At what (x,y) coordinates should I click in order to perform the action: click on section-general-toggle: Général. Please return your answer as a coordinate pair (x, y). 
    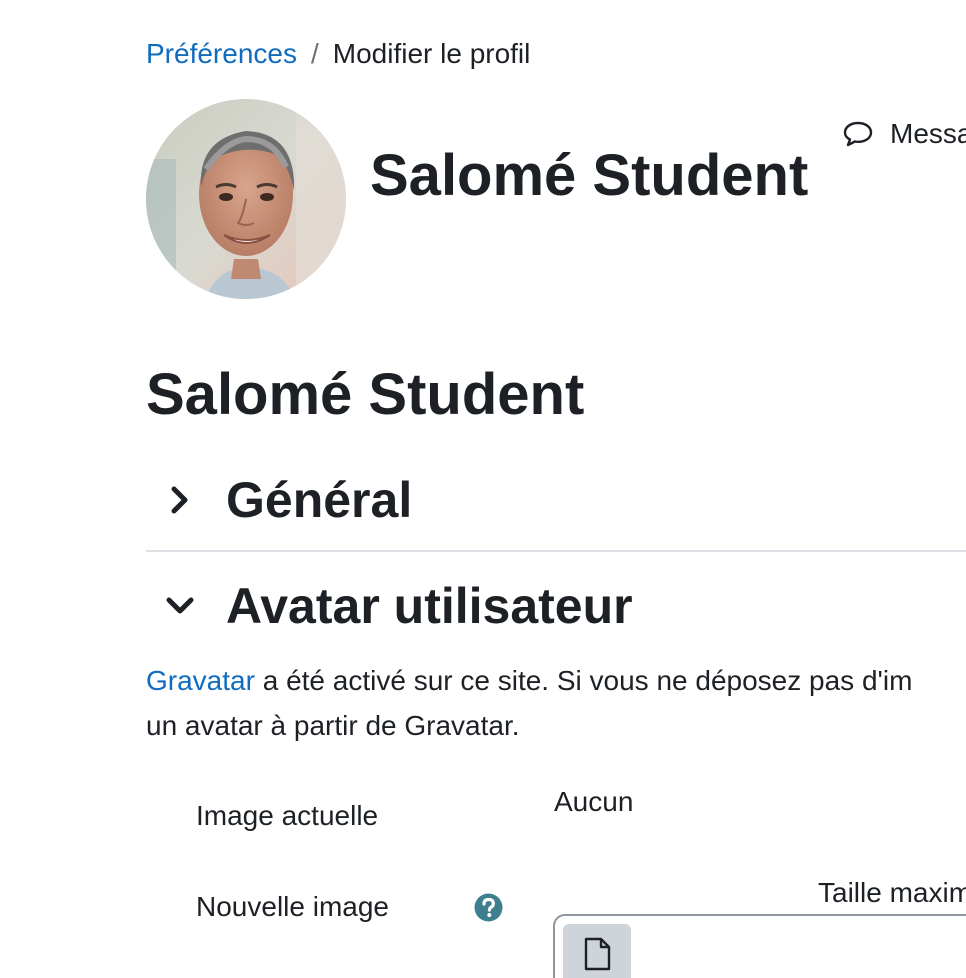
    Looking at the image, I should click on (286, 500).